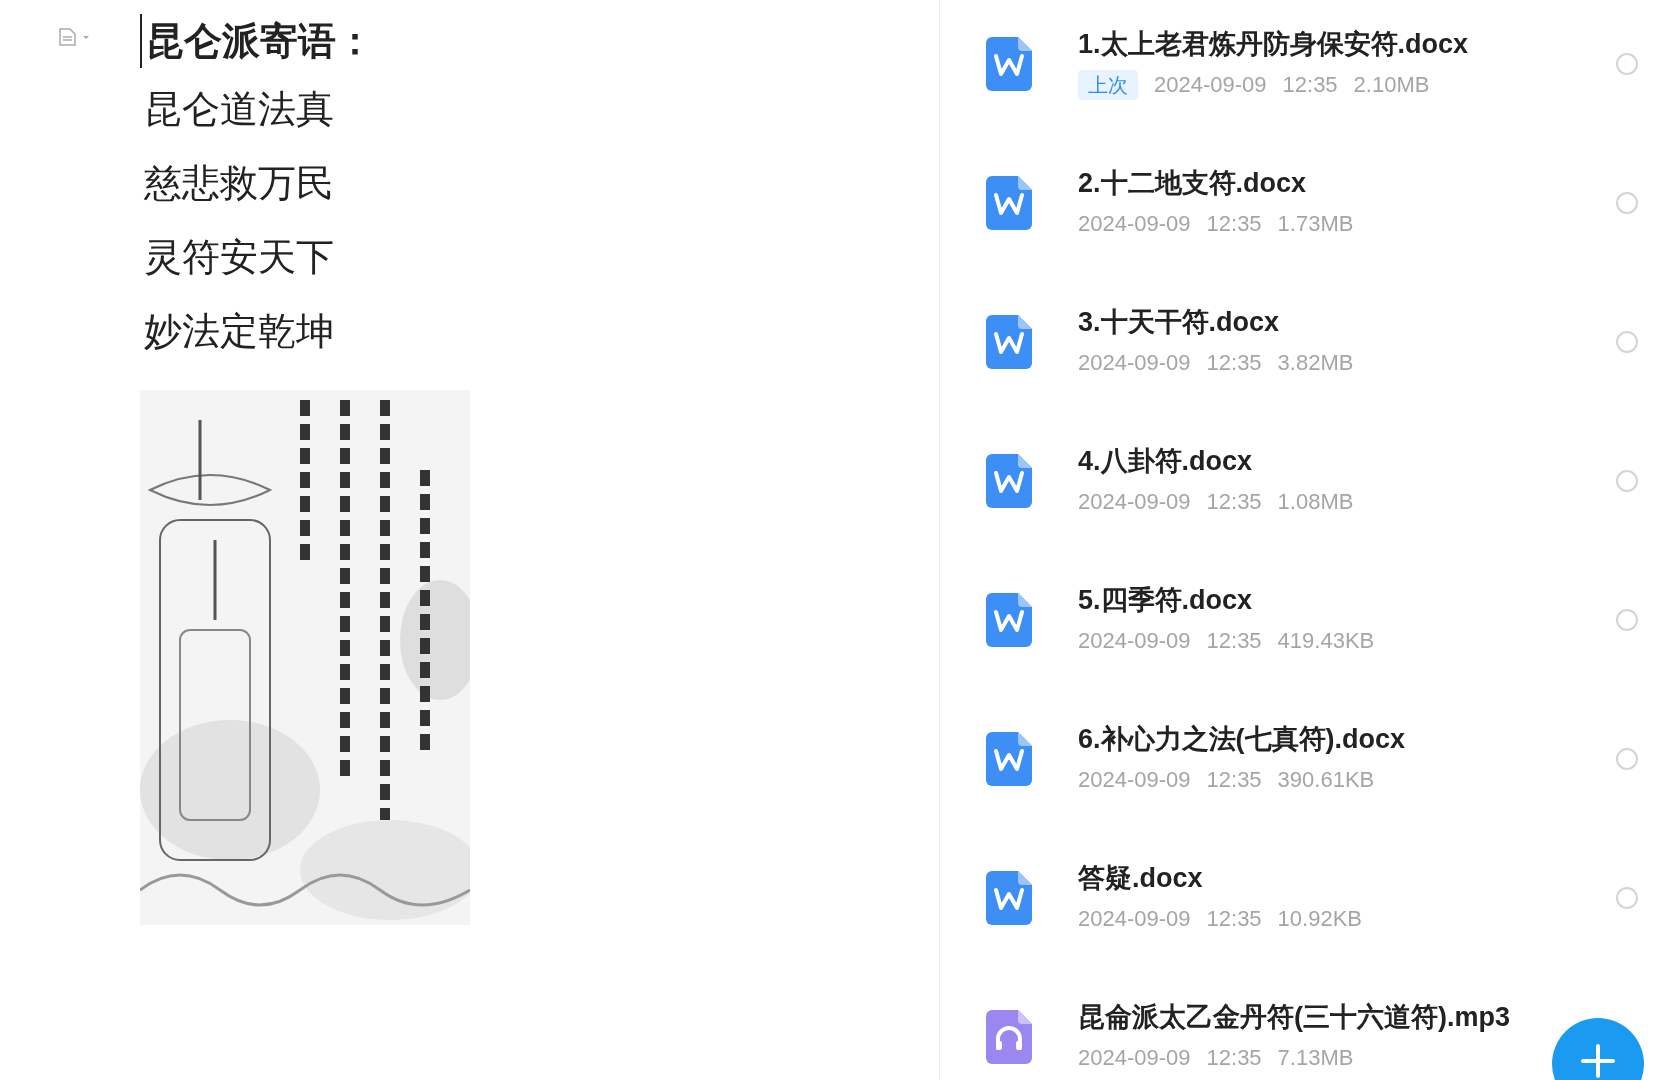 The width and height of the screenshot is (1674, 1080). What do you see at coordinates (239, 109) in the screenshot?
I see `poem-line: 昆仑道法真` at bounding box center [239, 109].